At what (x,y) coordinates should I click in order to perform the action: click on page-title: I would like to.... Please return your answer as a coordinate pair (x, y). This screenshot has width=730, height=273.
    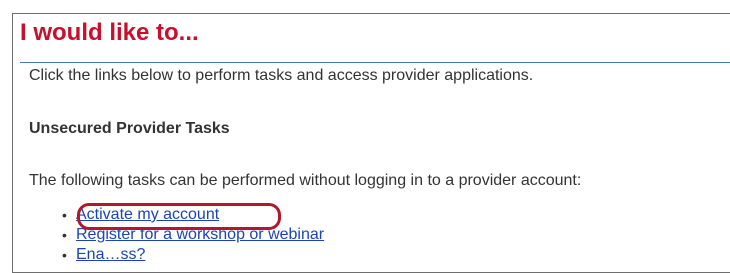
    Looking at the image, I should click on (109, 32).